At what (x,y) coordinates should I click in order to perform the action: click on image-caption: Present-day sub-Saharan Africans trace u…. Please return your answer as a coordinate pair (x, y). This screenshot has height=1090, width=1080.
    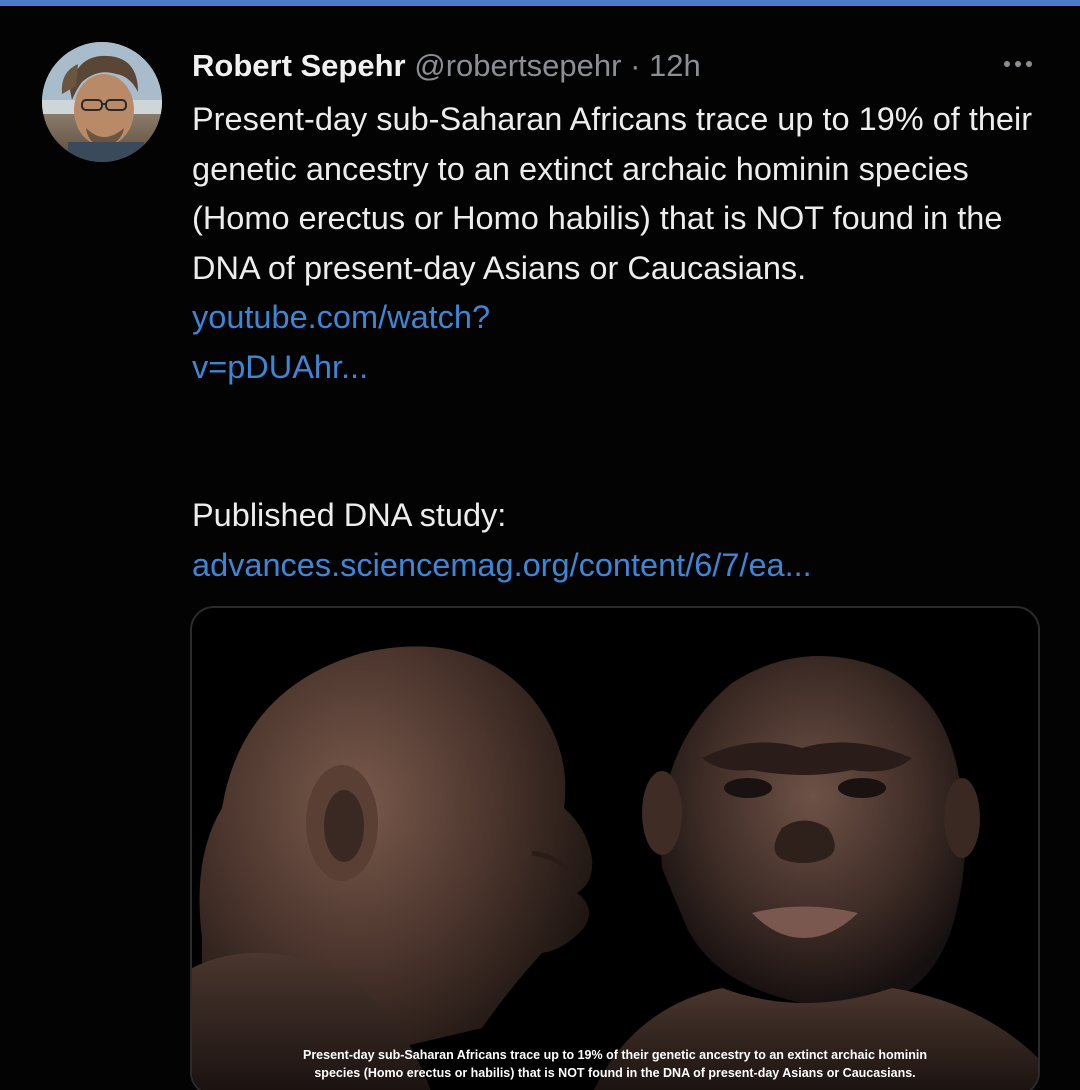
    Looking at the image, I should click on (615, 1064).